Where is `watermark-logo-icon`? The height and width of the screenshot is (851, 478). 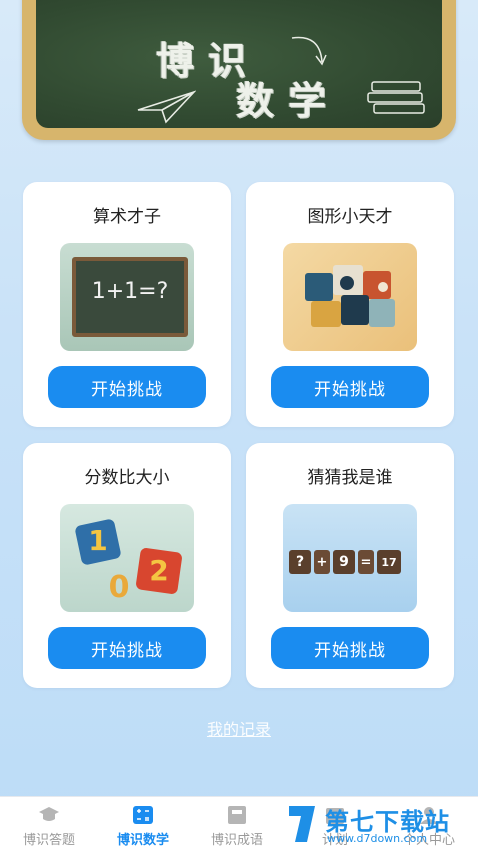
watermark-logo-icon is located at coordinates (302, 824).